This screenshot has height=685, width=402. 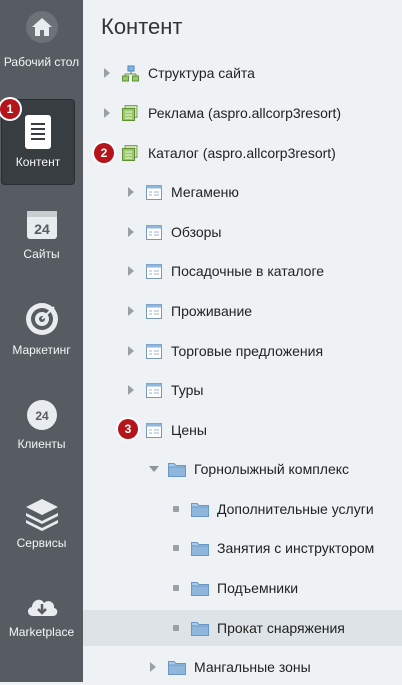 What do you see at coordinates (257, 588) in the screenshot?
I see `tree-label: Подъемники` at bounding box center [257, 588].